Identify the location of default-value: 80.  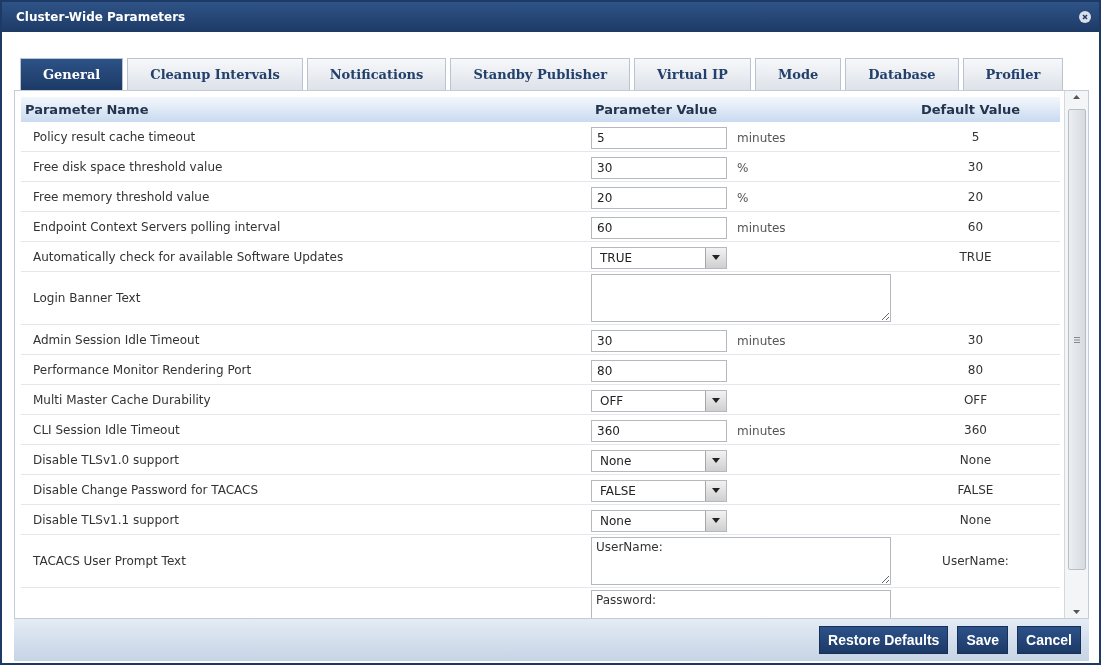
(975, 369).